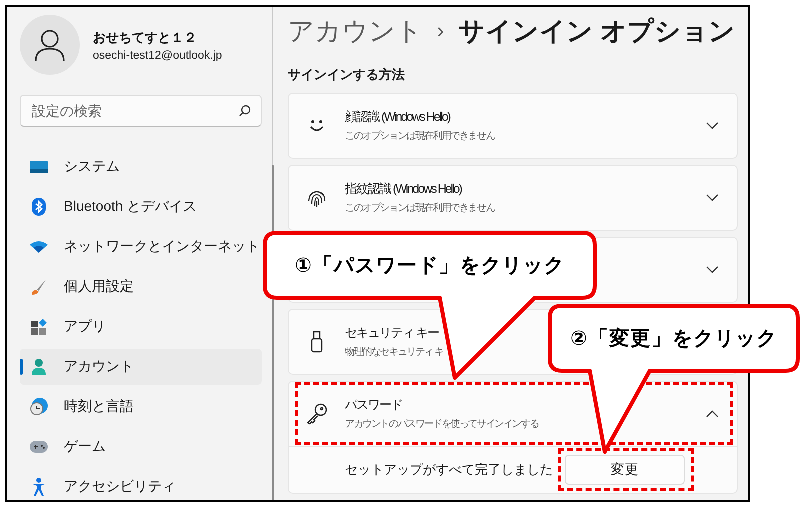  Describe the element at coordinates (141, 407) in the screenshot. I see `nav-item: 時刻と言語` at that location.